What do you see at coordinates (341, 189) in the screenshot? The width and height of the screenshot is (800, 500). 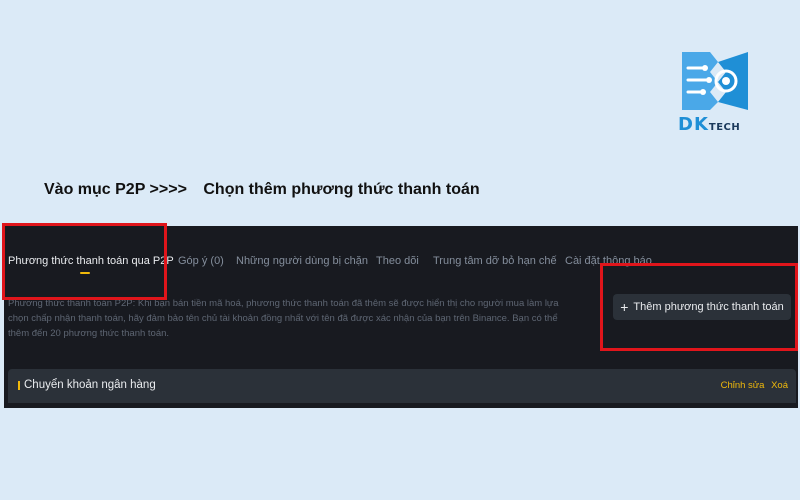 I see `instruction-step-2: Chọn thêm phương thức thanh toán` at bounding box center [341, 189].